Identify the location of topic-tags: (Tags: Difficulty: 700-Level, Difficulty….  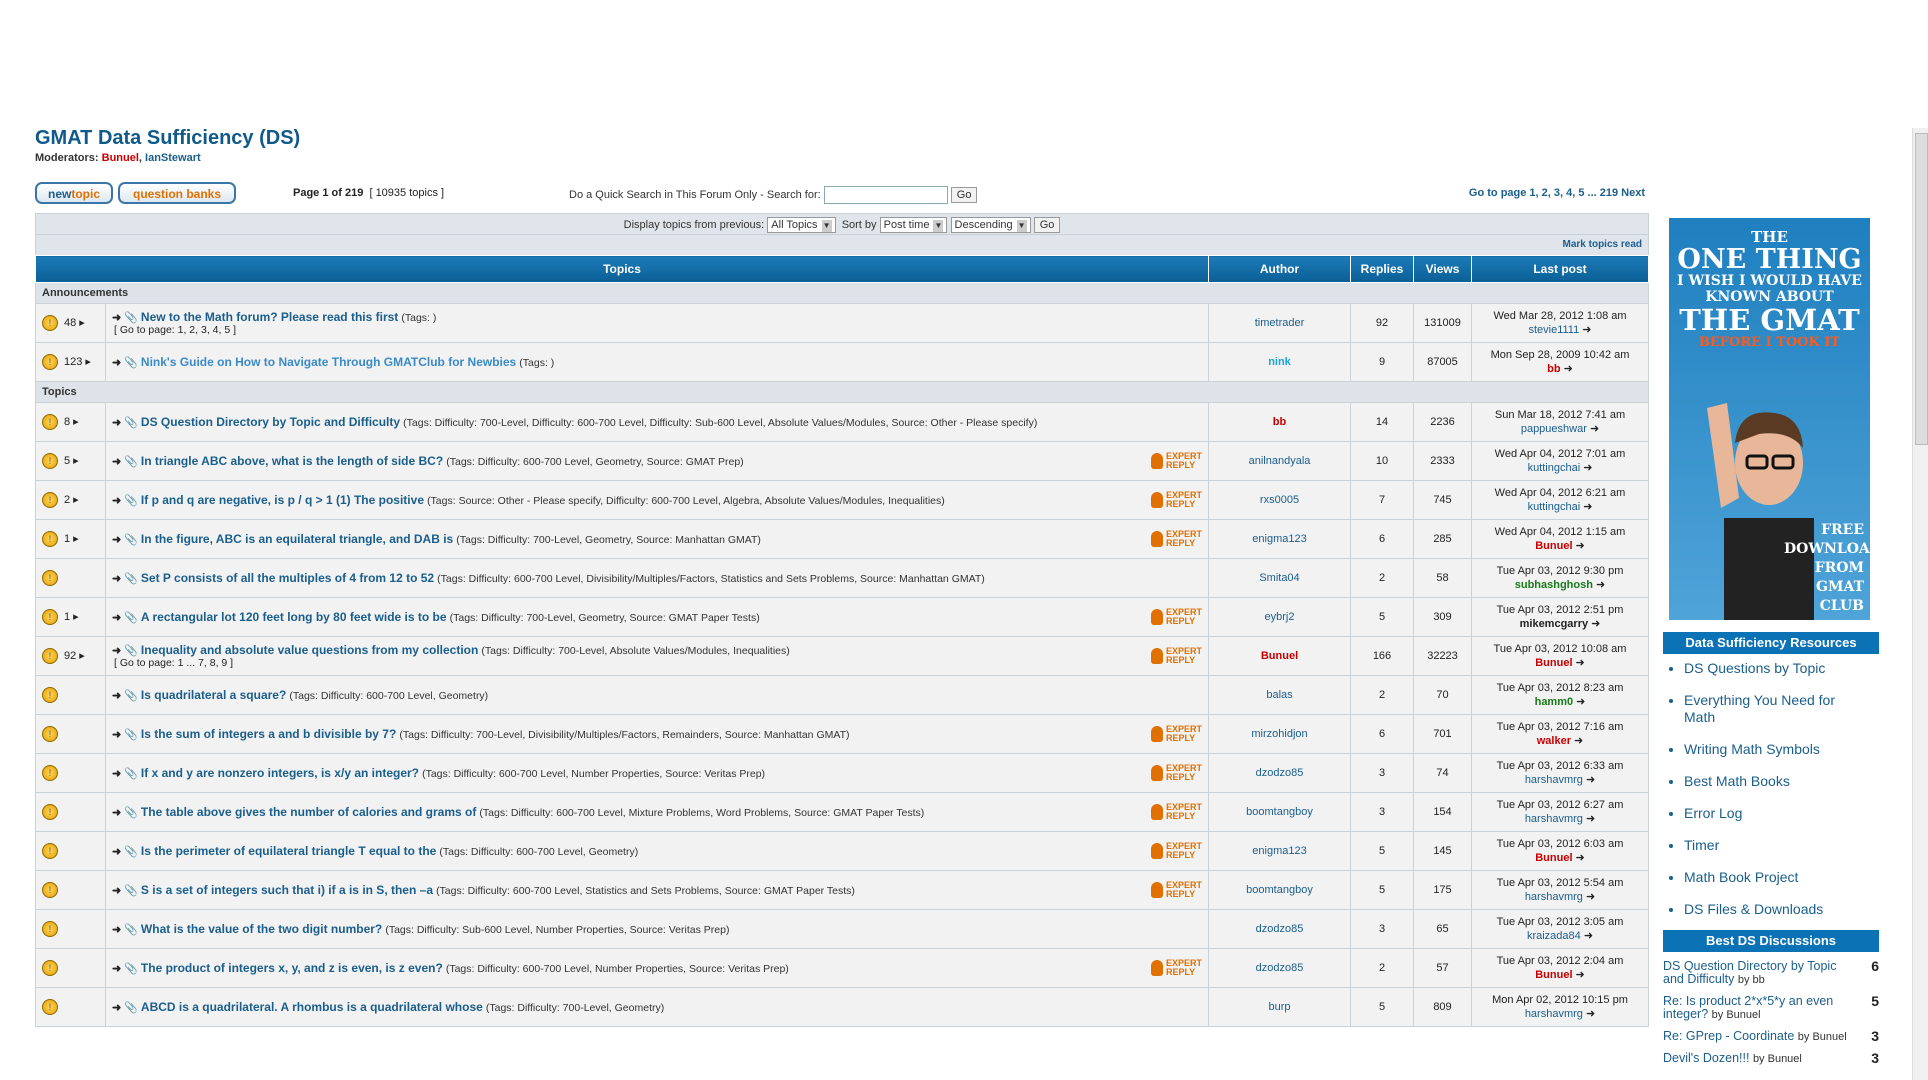
(720, 423).